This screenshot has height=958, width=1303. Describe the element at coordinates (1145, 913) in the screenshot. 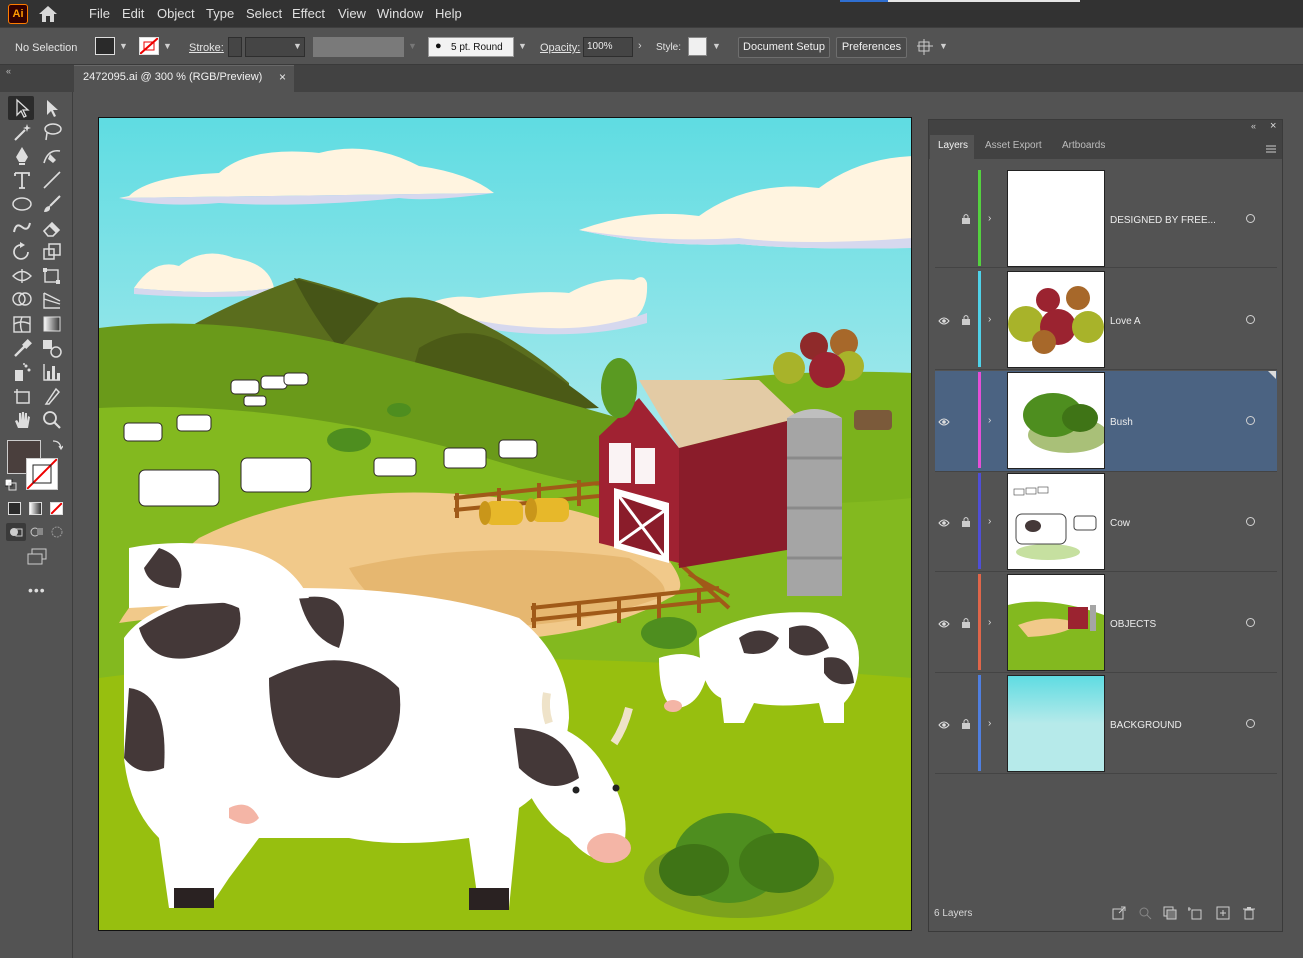

I see `locate-object-icon` at that location.